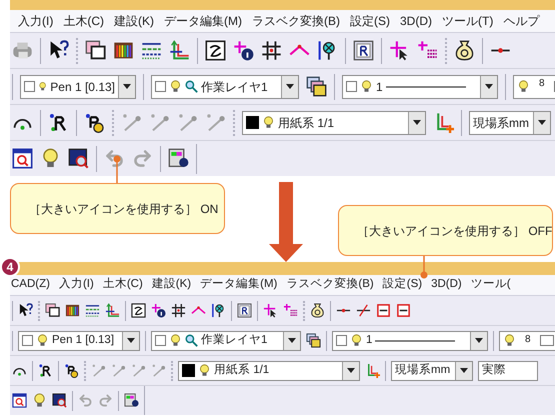  What do you see at coordinates (372, 370) in the screenshot?
I see `axes-plus-icon` at bounding box center [372, 370].